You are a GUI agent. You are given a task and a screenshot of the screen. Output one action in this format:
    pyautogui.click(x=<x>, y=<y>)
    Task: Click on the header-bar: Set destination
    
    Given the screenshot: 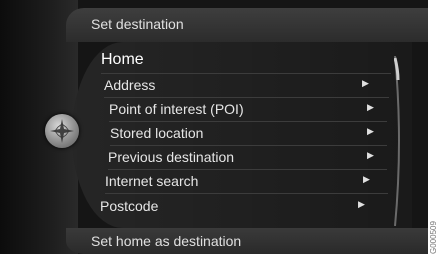 What is the action you would take?
    pyautogui.click(x=247, y=25)
    